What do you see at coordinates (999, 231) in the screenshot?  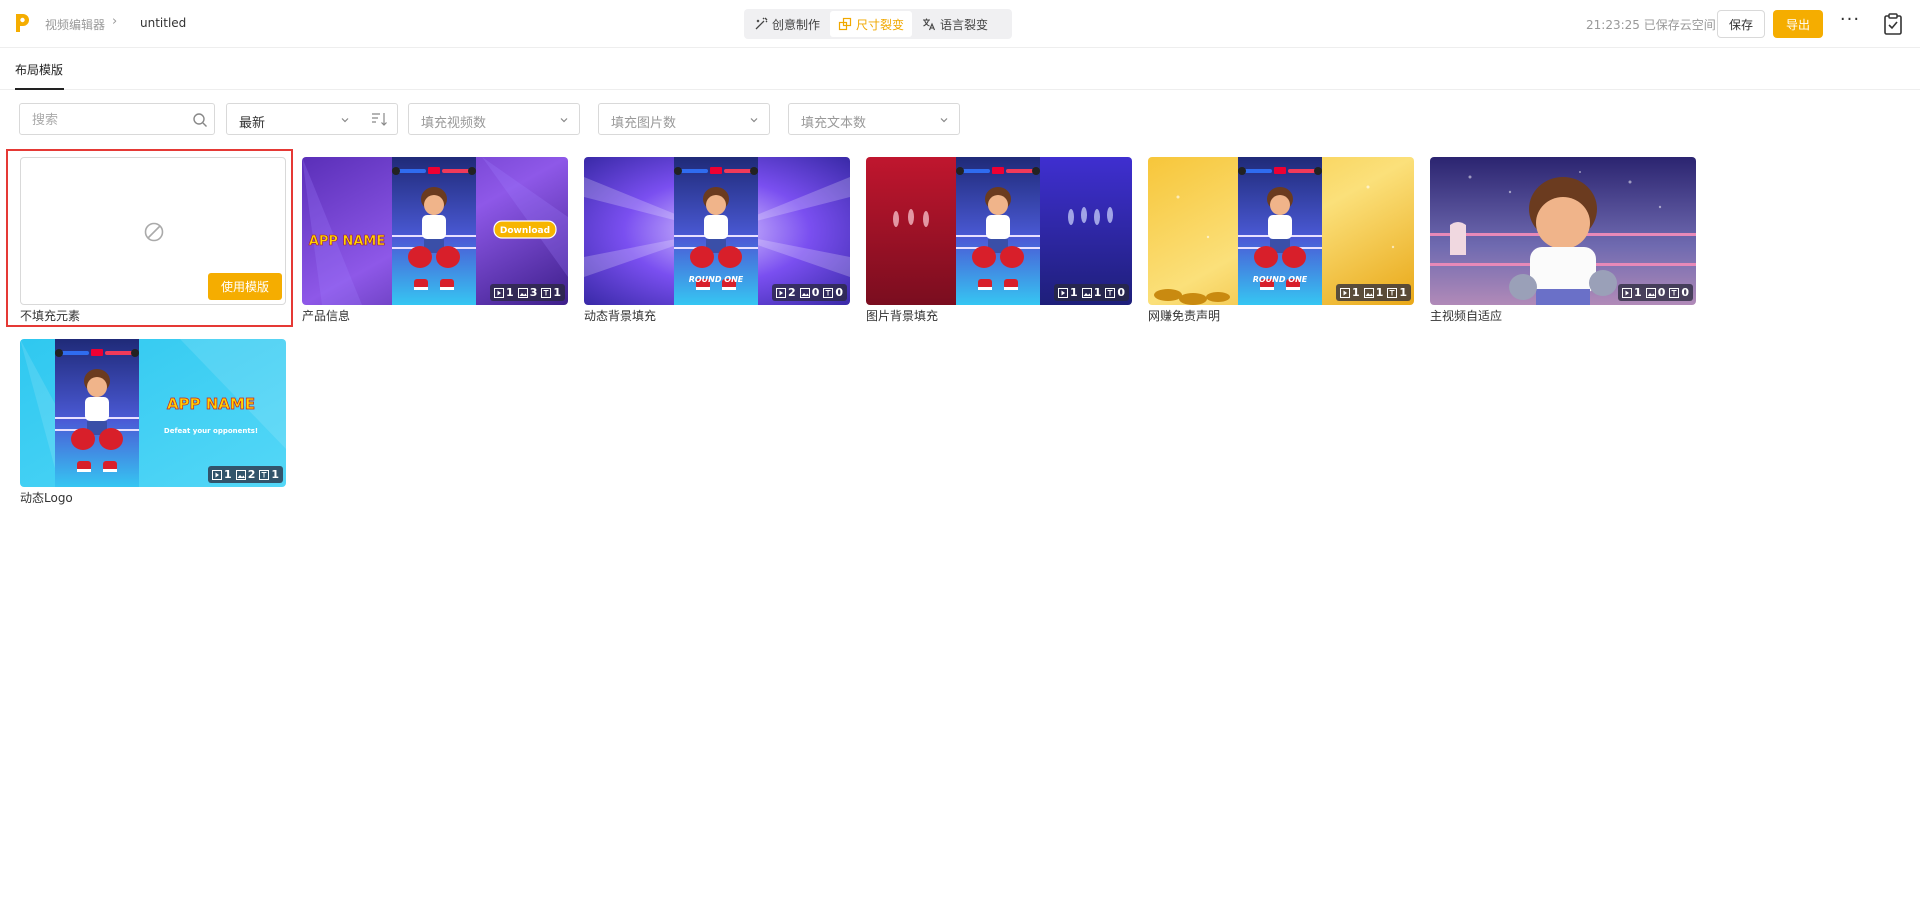 I see `template-thumb: 1 1 0` at bounding box center [999, 231].